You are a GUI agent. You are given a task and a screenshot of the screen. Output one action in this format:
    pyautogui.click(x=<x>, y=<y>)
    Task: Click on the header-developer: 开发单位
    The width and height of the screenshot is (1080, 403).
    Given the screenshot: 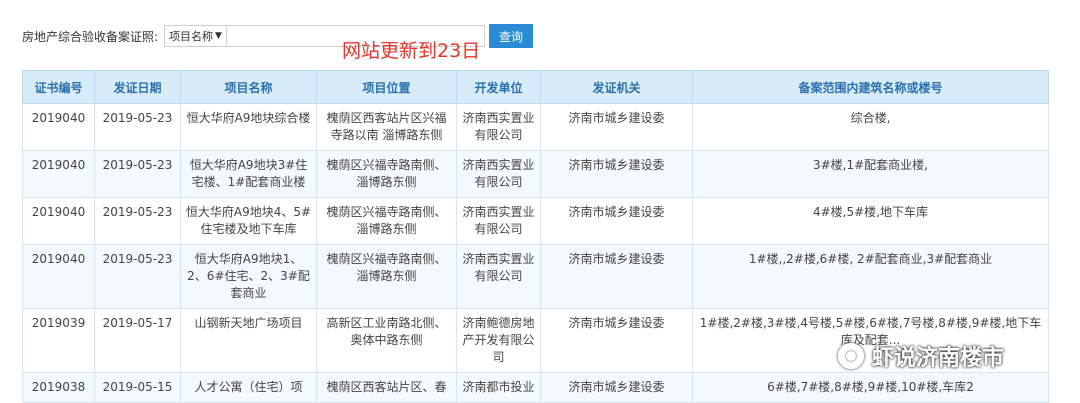 What is the action you would take?
    pyautogui.click(x=498, y=87)
    